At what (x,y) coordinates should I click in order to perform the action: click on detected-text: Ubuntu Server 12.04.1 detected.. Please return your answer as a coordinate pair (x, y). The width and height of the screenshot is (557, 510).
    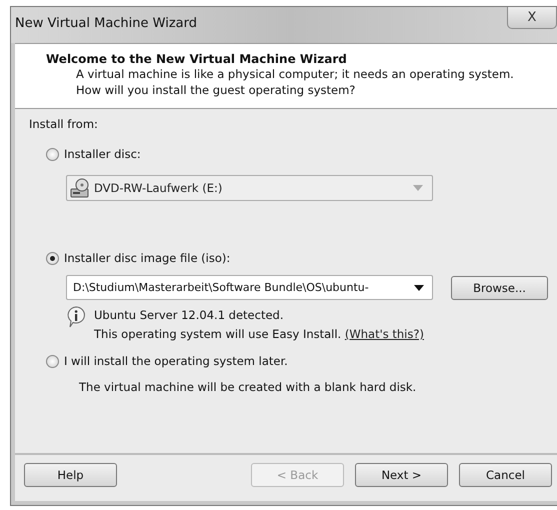
    Looking at the image, I should click on (189, 315).